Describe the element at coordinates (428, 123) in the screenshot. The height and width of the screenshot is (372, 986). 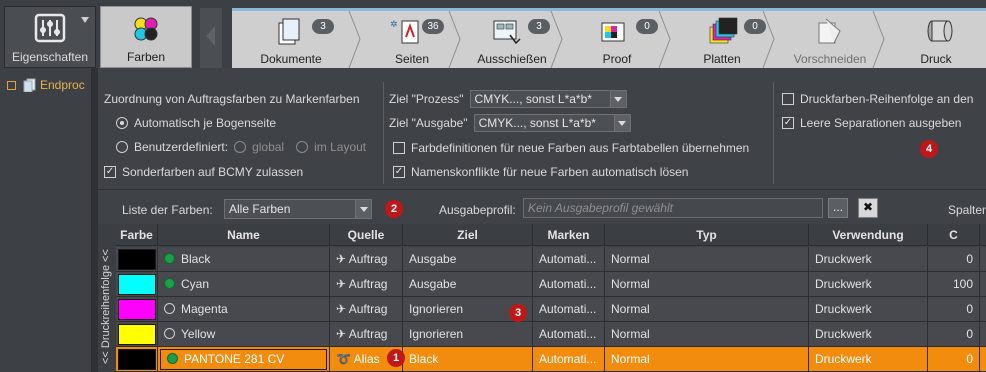
I see `ziel-ausgabe-label: Ziel "Ausgabe"` at that location.